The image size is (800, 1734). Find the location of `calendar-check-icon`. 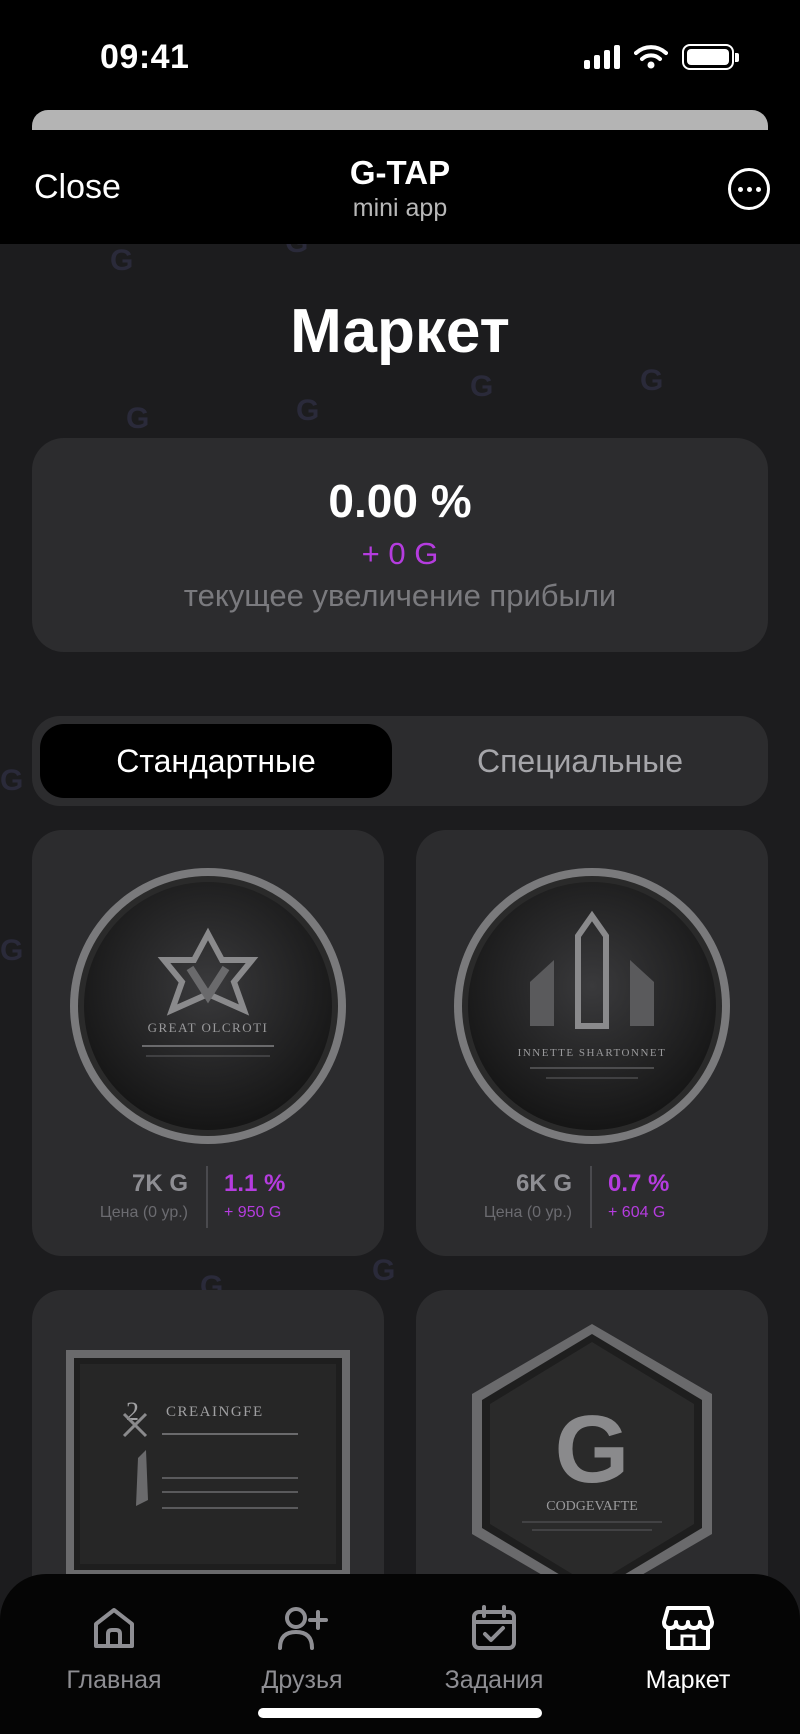

calendar-check-icon is located at coordinates (494, 1627).